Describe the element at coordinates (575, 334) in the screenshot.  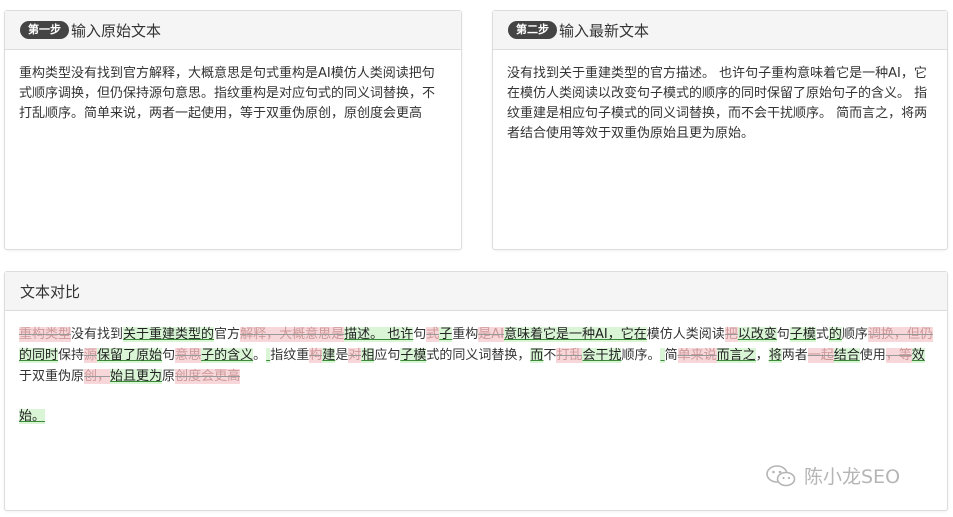
I see `diff-inserted-segment: 意味着它是一种AI，它在` at that location.